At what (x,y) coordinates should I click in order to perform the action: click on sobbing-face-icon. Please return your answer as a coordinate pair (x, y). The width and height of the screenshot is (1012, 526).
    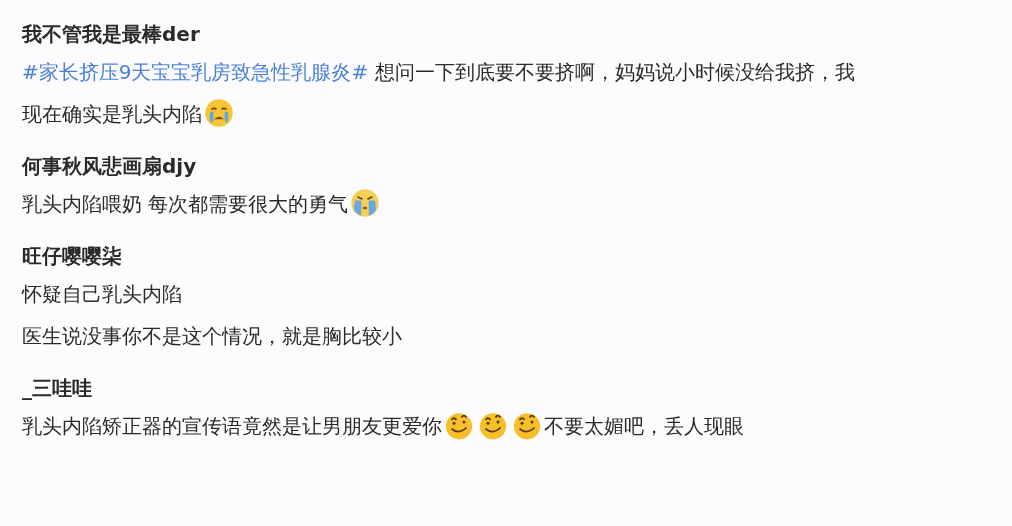
    Looking at the image, I should click on (365, 203).